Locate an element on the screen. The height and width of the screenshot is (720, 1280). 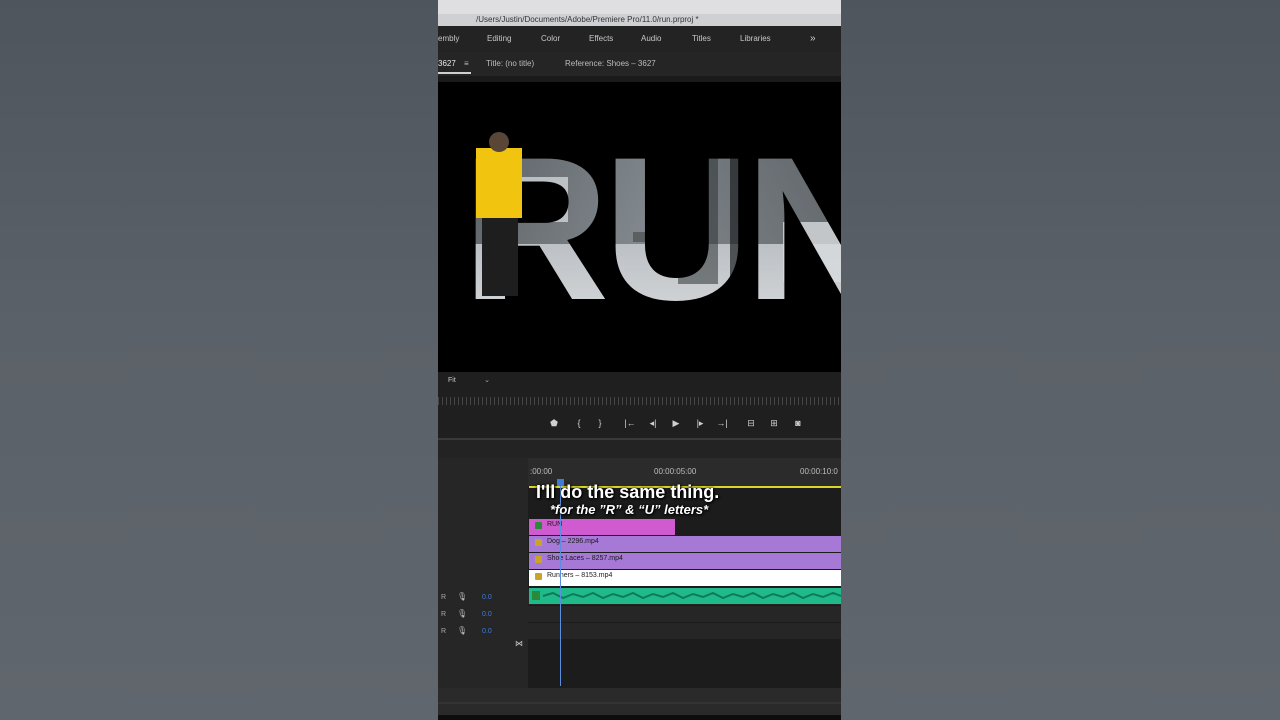
workspace-audio: Audio is located at coordinates (651, 39).